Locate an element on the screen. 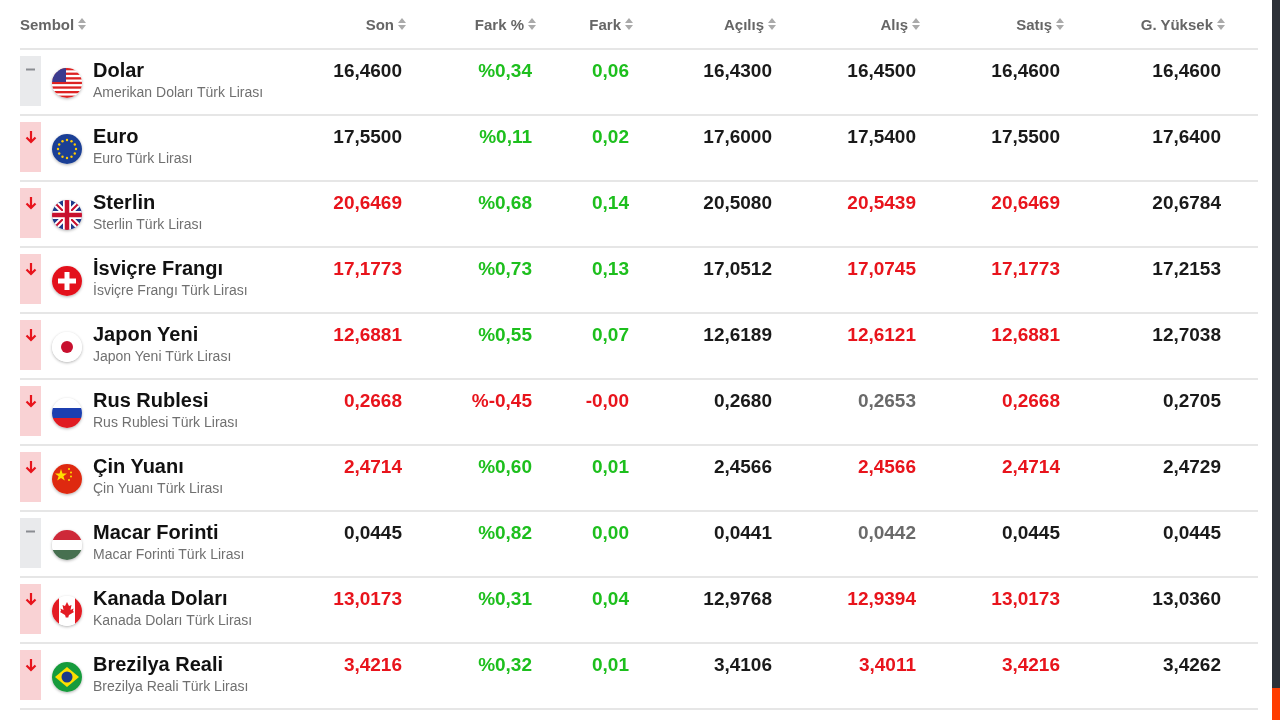 This screenshot has height=720, width=1280. table-cell-text: 0,02 is located at coordinates (610, 137).